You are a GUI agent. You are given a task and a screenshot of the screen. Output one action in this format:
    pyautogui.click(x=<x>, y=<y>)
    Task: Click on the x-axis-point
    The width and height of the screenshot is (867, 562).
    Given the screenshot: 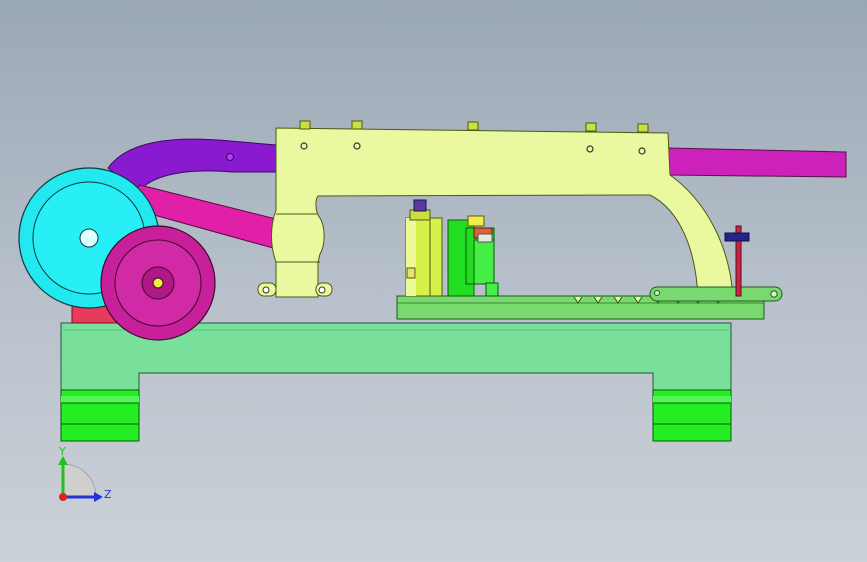 What is the action you would take?
    pyautogui.click(x=63, y=497)
    